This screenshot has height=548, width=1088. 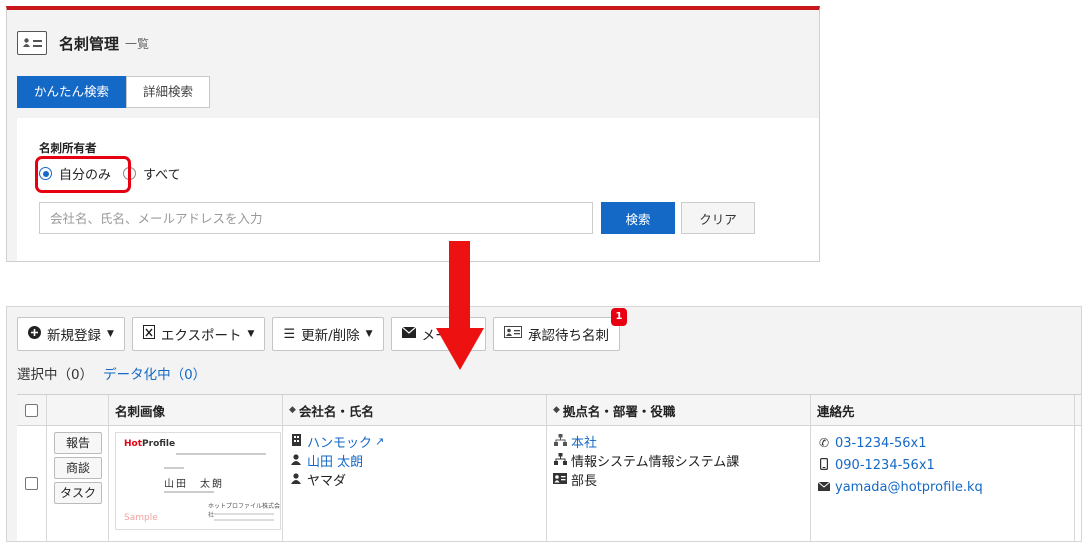 I want to click on arrow-down-icon, so click(x=459, y=285).